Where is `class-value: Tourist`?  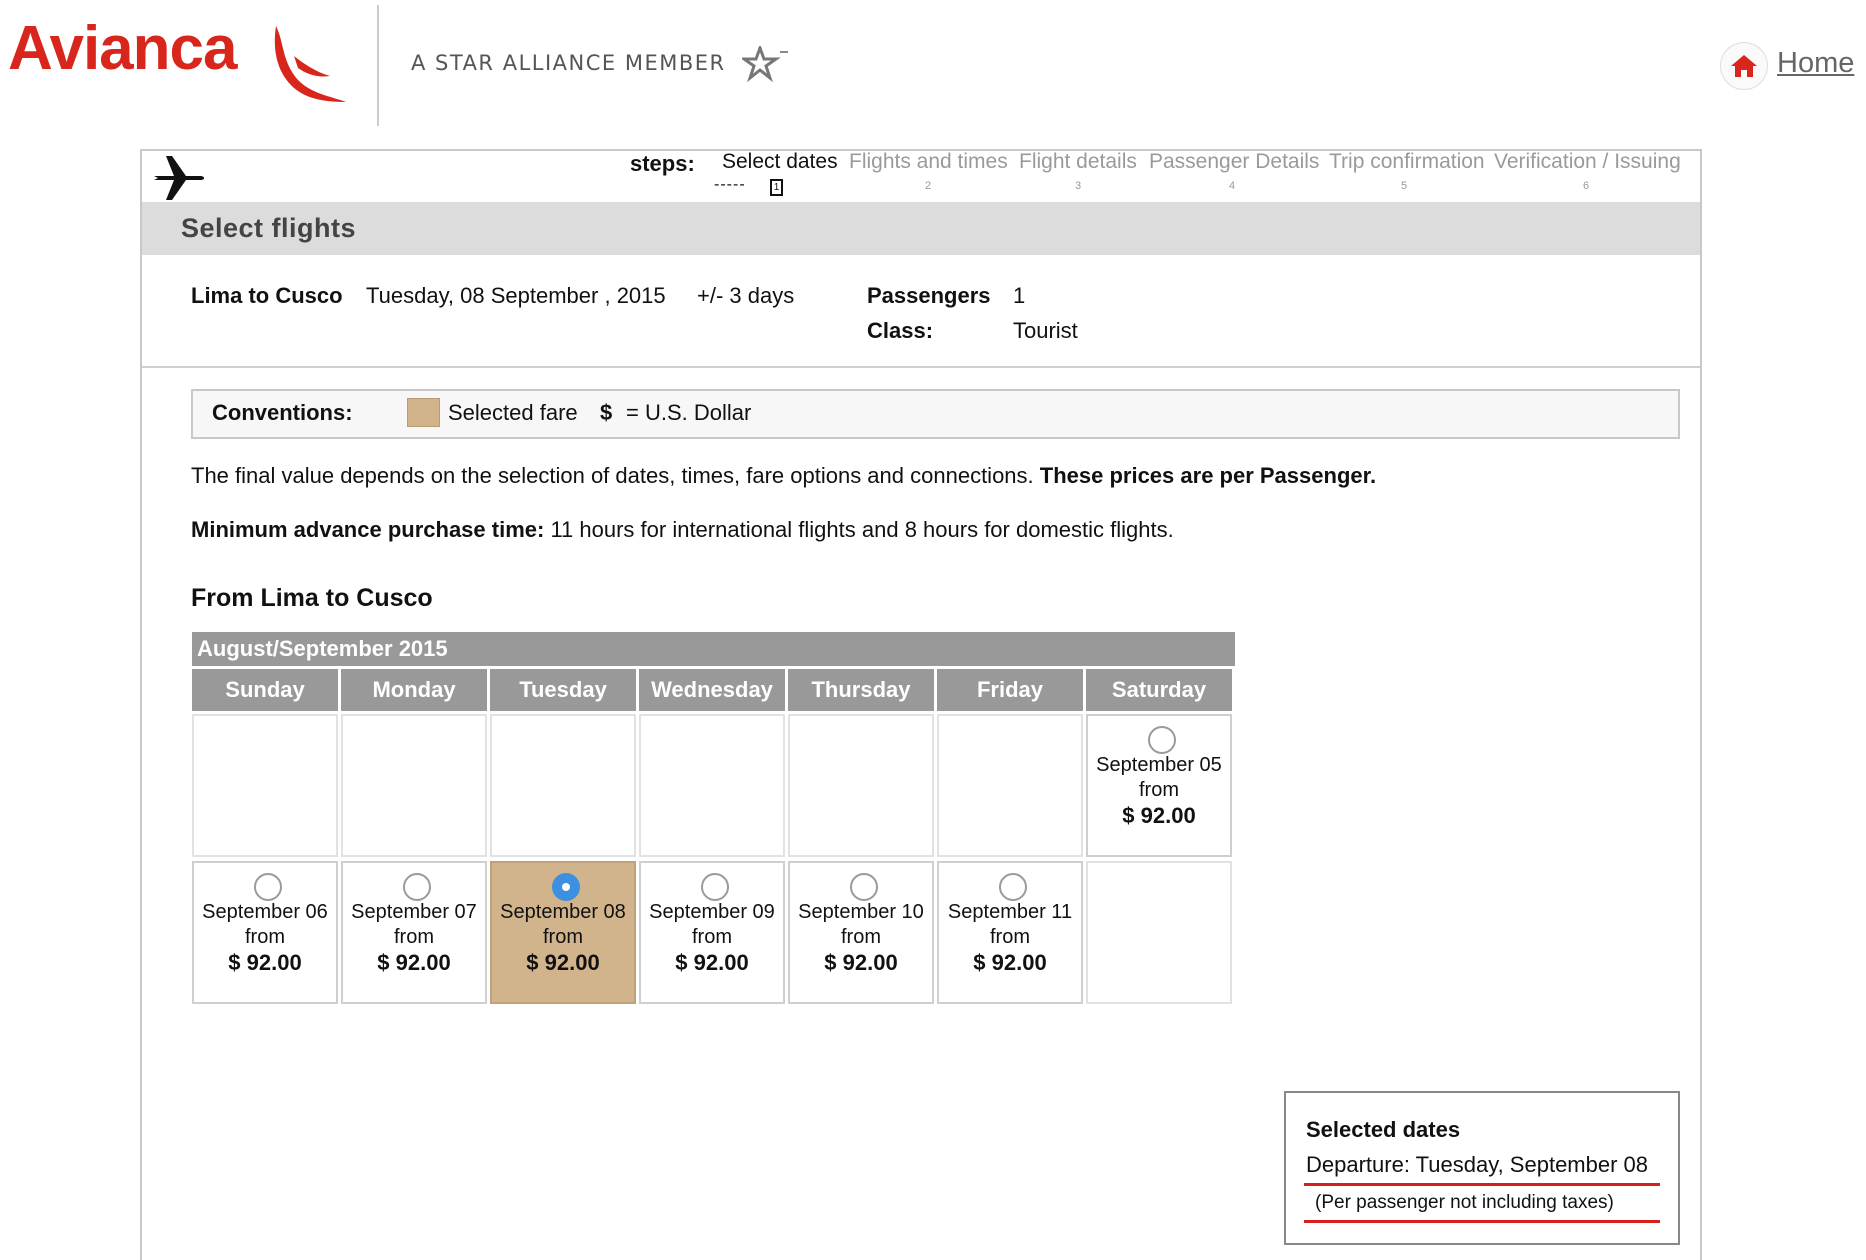
class-value: Tourist is located at coordinates (1045, 330).